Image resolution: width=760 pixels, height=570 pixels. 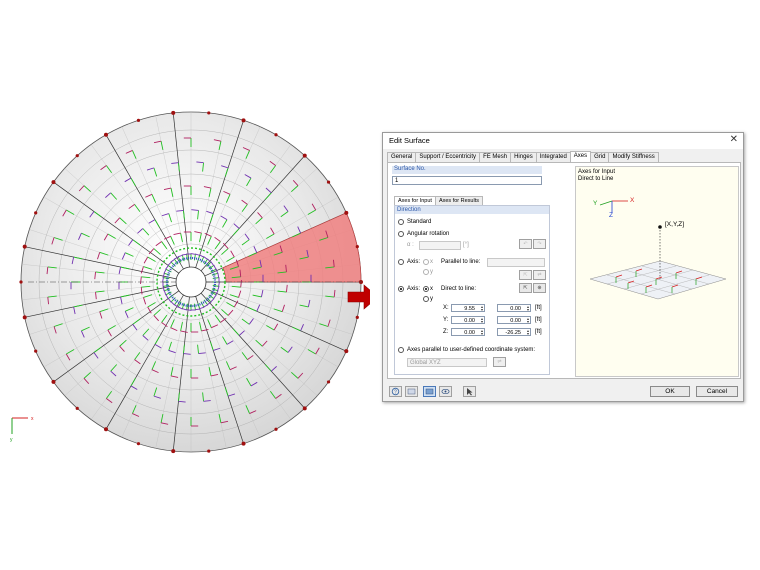 I want to click on parallel-line-field, so click(x=516, y=262).